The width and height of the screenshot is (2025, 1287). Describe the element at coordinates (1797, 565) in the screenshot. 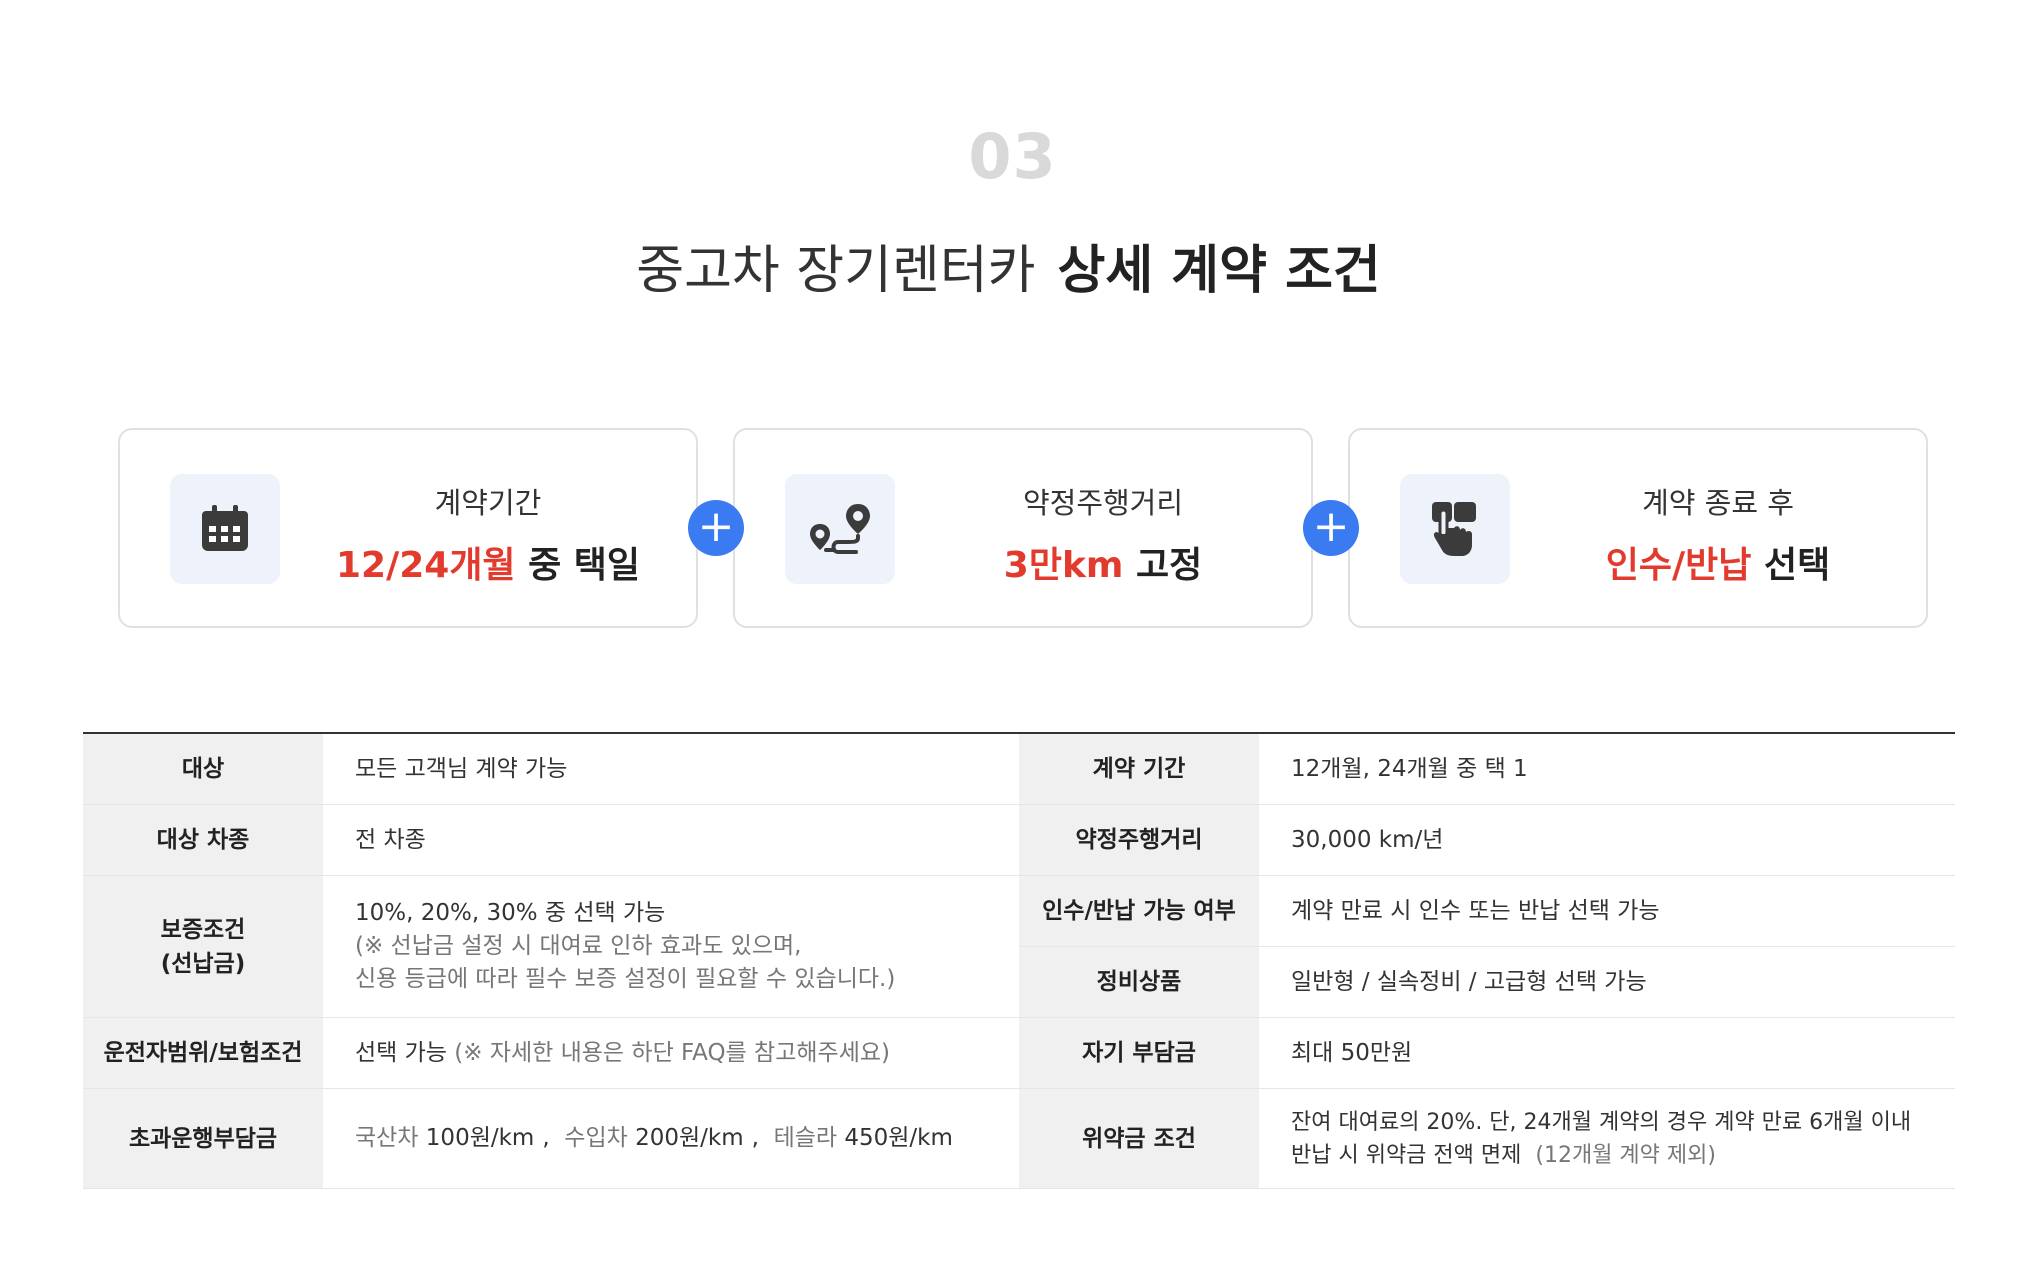

I see `card-value-rest: 선택` at that location.